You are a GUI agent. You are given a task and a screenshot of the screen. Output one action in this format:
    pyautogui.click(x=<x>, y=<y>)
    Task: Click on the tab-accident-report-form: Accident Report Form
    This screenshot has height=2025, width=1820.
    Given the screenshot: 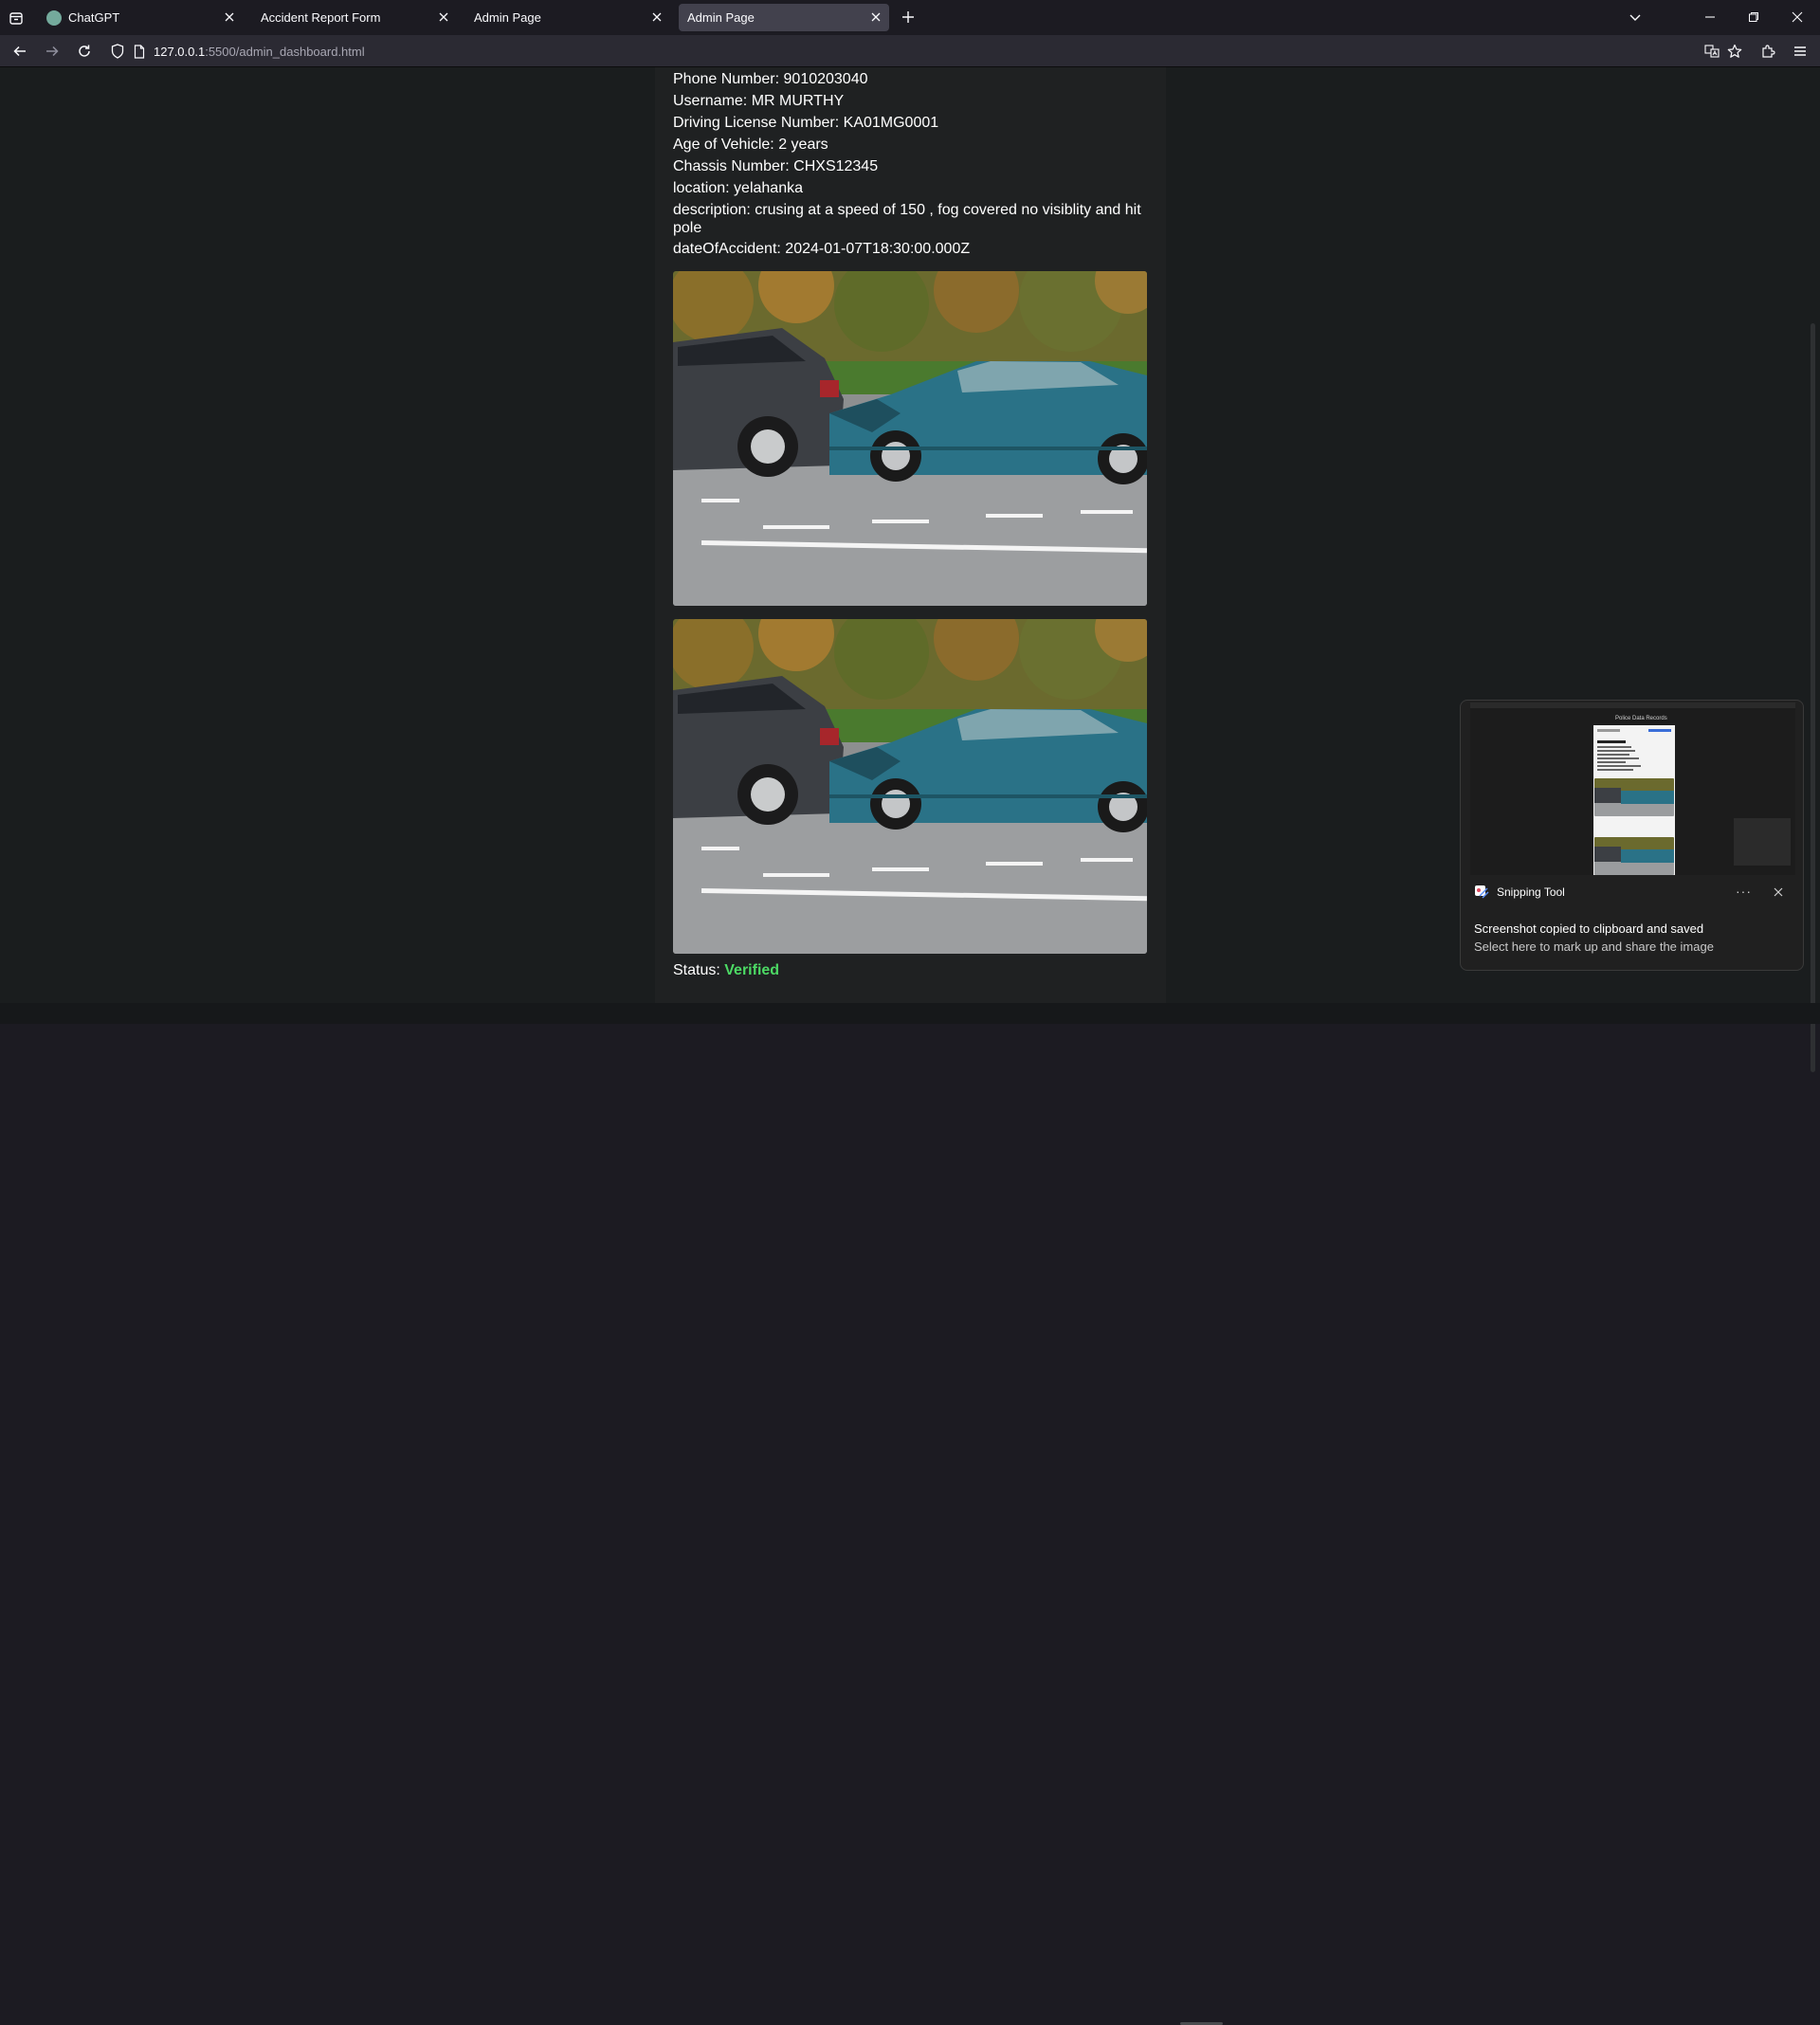 What is the action you would take?
    pyautogui.click(x=354, y=17)
    